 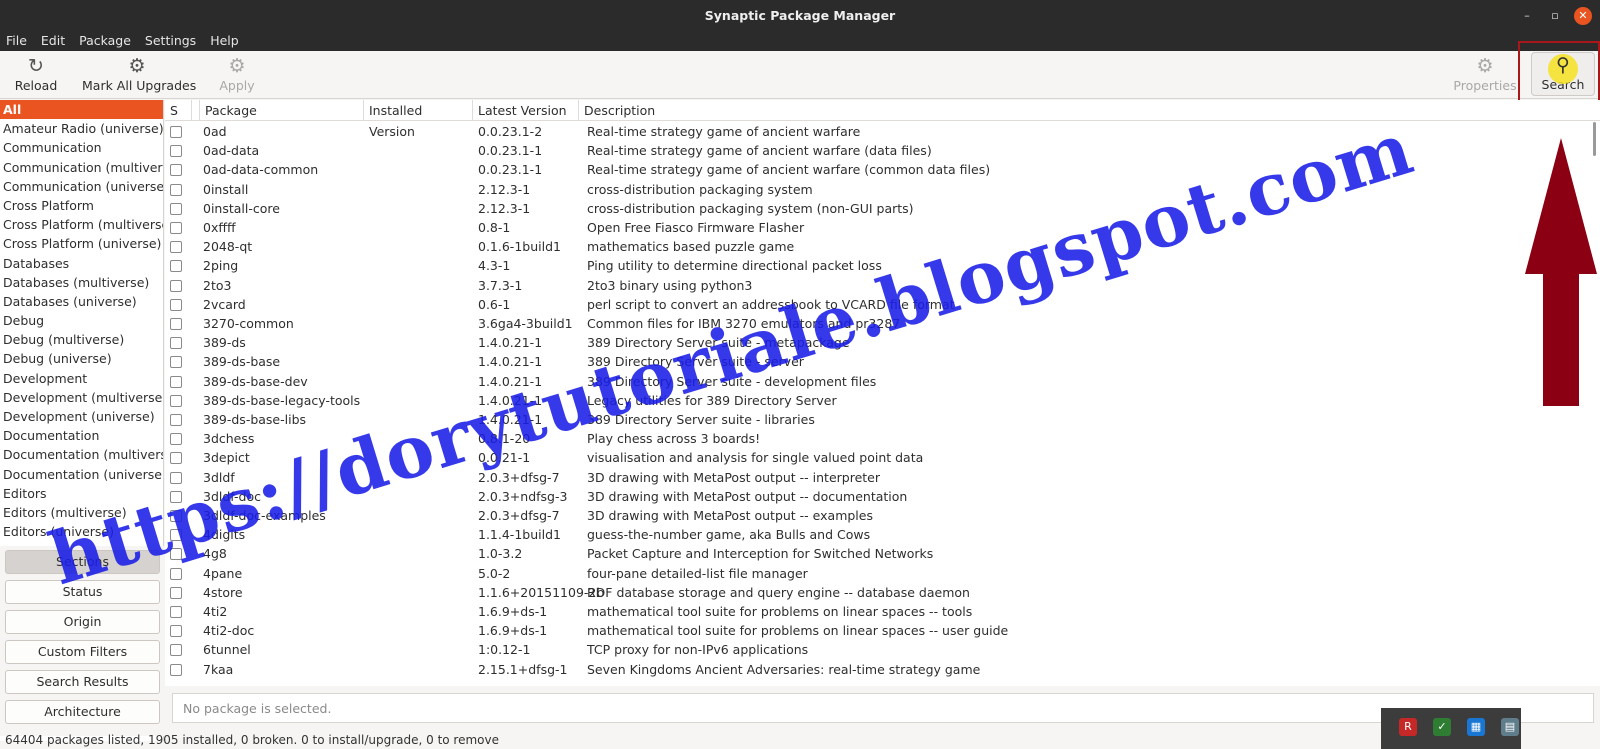 What do you see at coordinates (1527, 16) in the screenshot?
I see `minimize-icon: –` at bounding box center [1527, 16].